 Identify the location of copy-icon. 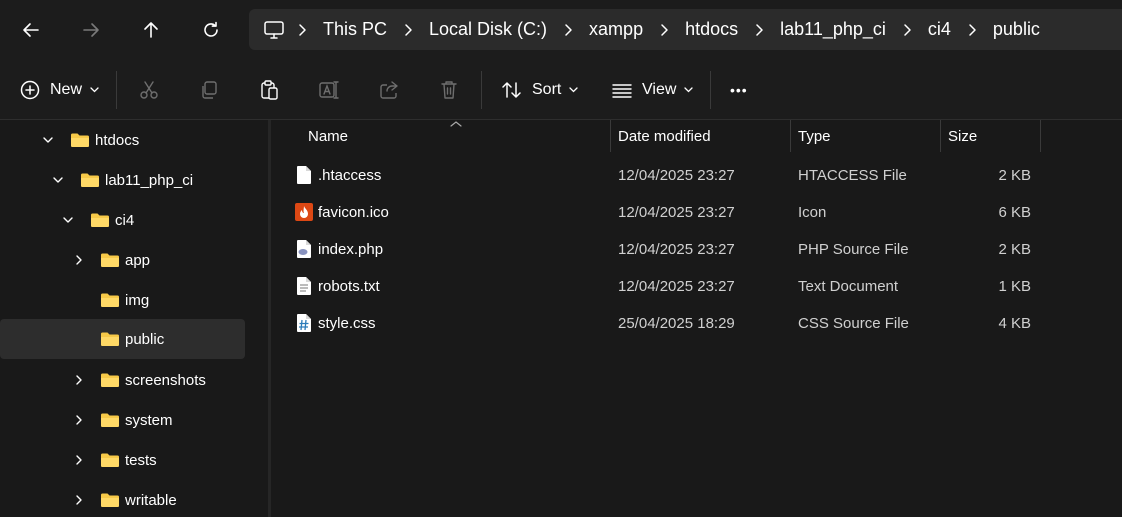
(209, 90).